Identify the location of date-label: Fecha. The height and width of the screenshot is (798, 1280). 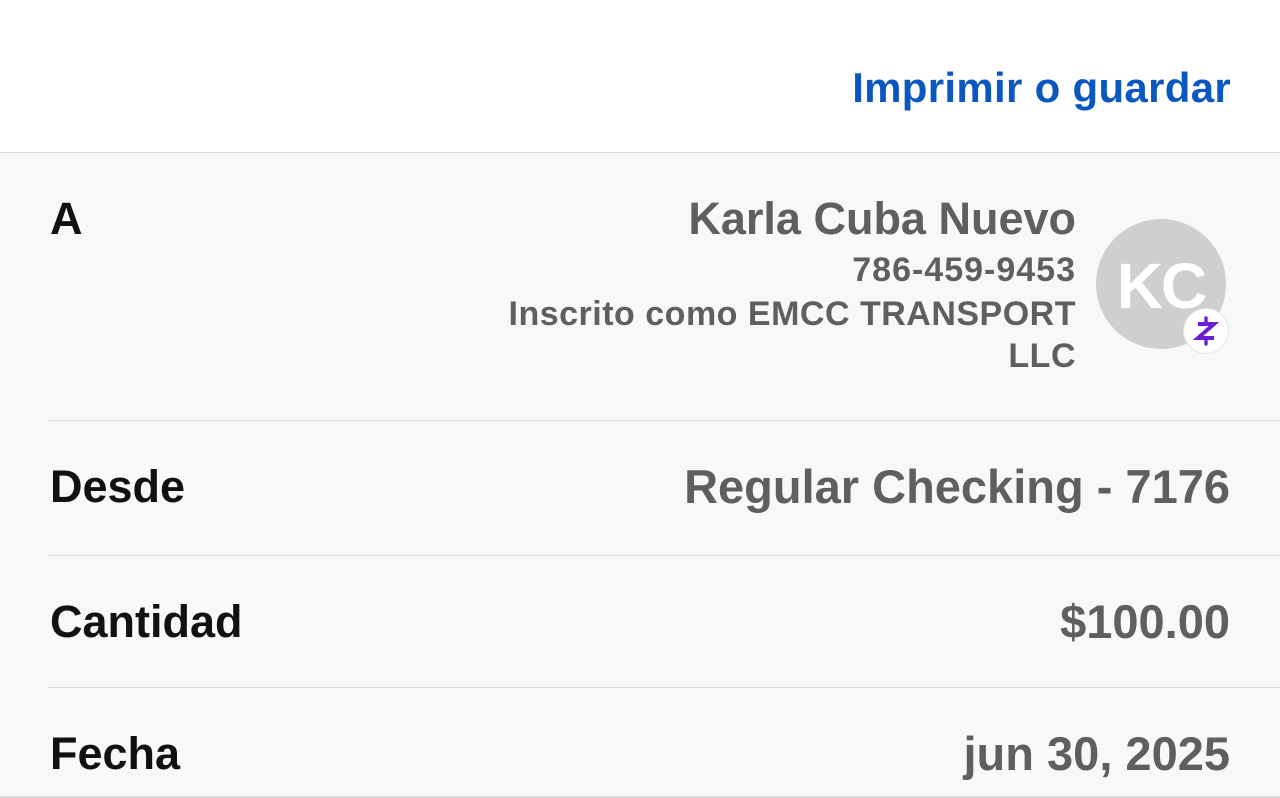
(115, 753).